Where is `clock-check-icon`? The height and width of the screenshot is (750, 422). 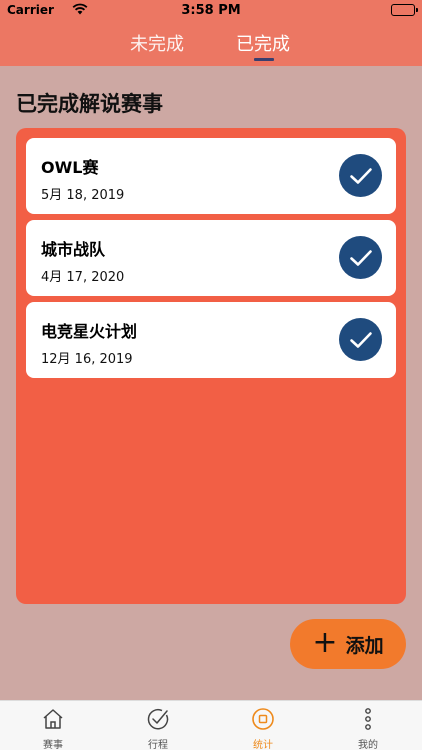 clock-check-icon is located at coordinates (158, 719).